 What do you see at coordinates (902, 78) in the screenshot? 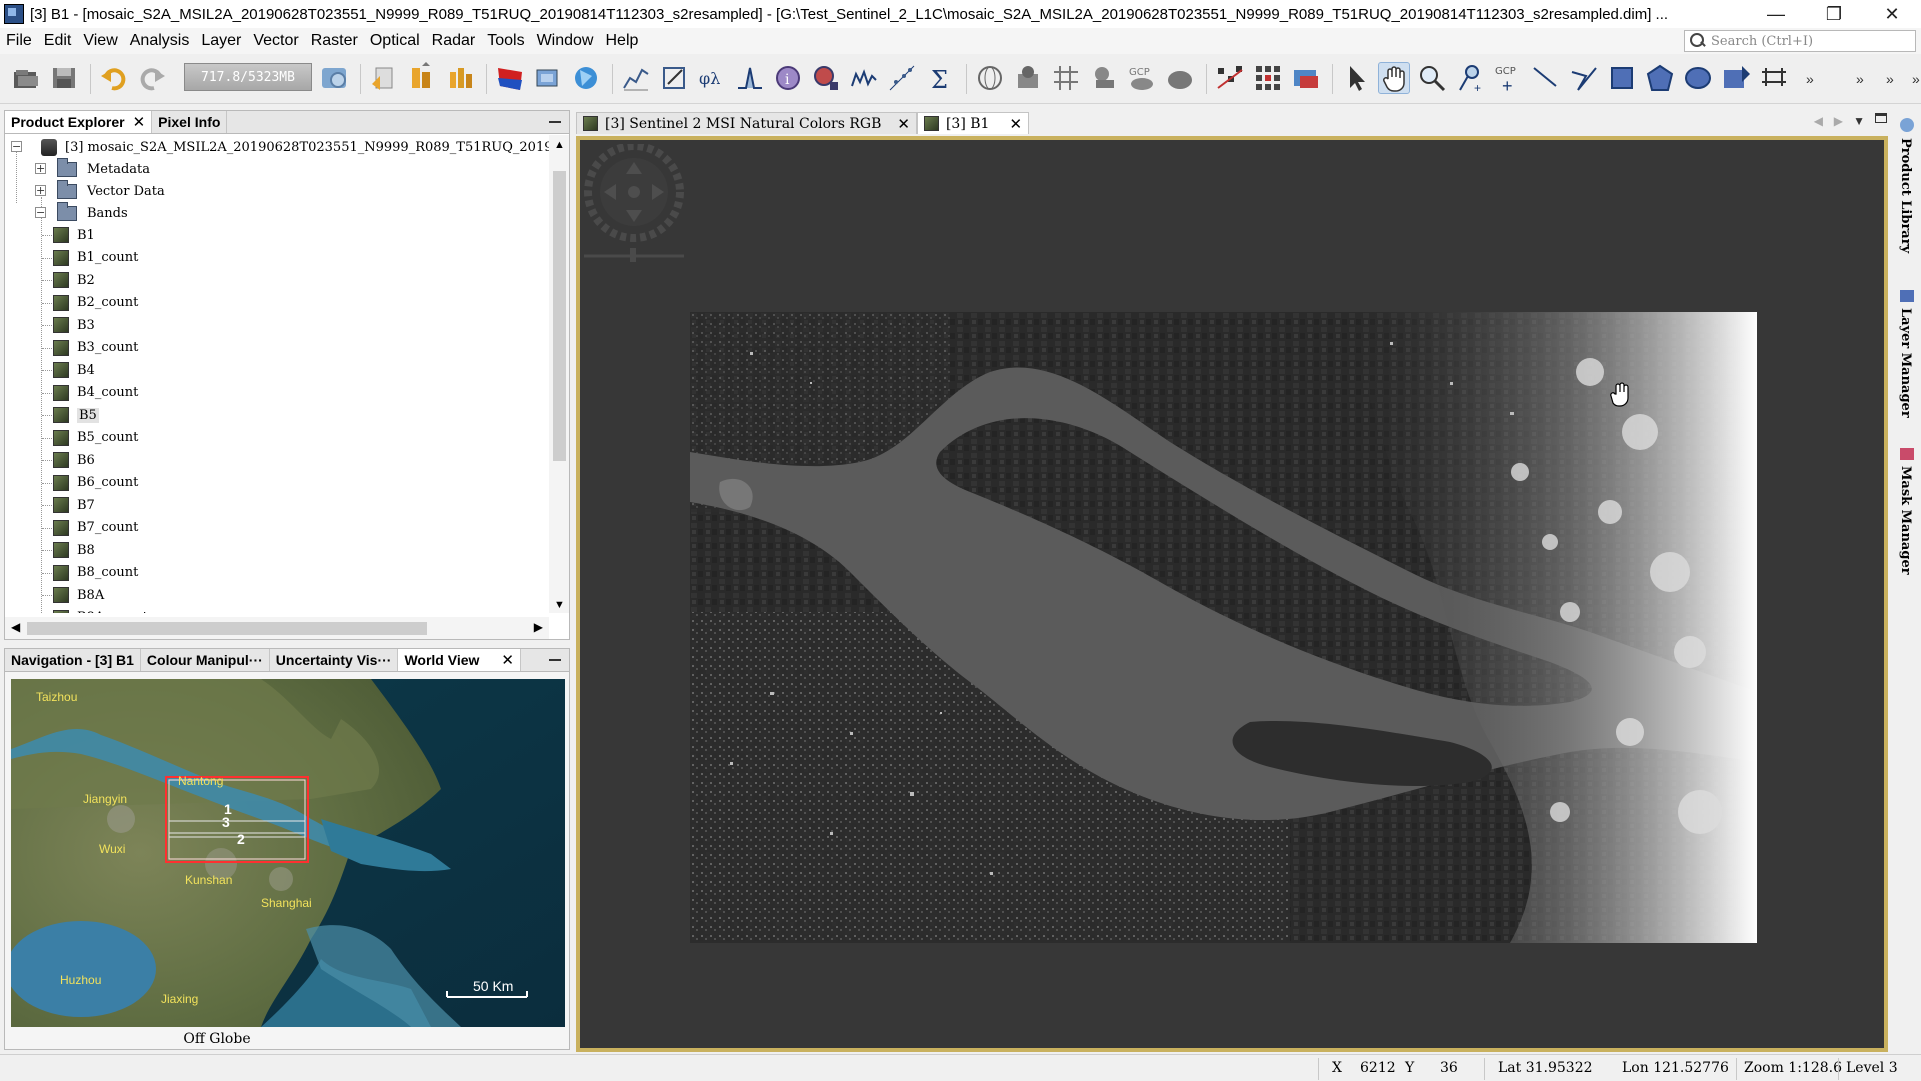
I see `scatter-plot-icon` at bounding box center [902, 78].